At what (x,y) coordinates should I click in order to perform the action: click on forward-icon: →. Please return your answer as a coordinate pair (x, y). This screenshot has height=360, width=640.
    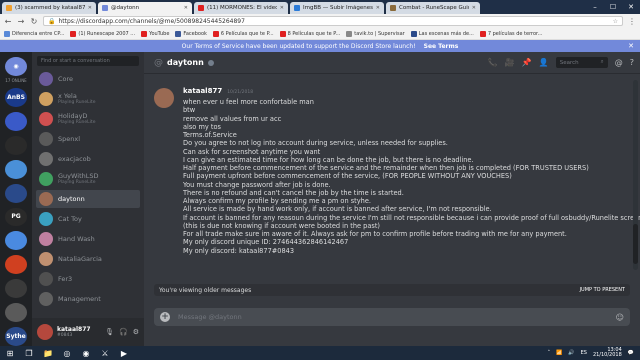
    Looking at the image, I should click on (21, 21).